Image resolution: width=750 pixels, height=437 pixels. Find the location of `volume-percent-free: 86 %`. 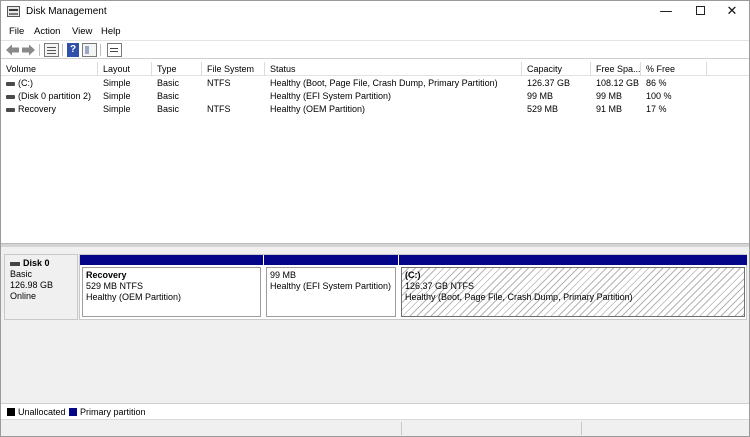

volume-percent-free: 86 % is located at coordinates (656, 83).